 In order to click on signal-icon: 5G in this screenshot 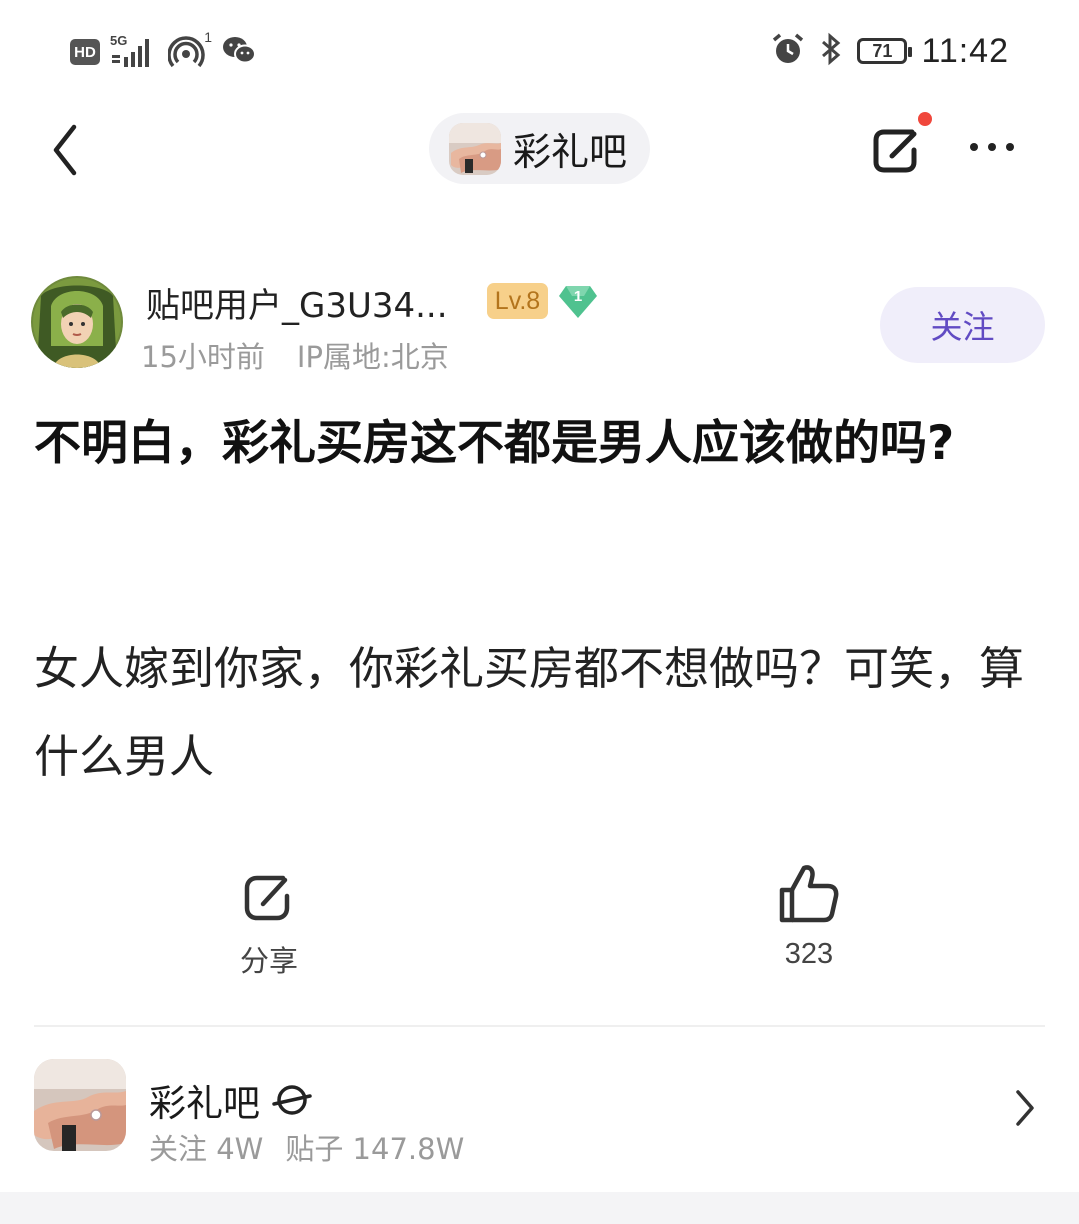, I will do `click(134, 51)`.